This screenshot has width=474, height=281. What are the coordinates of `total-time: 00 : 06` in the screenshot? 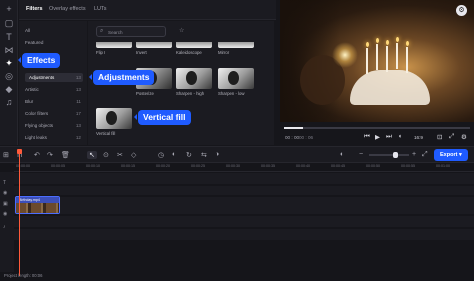 It's located at (306, 137).